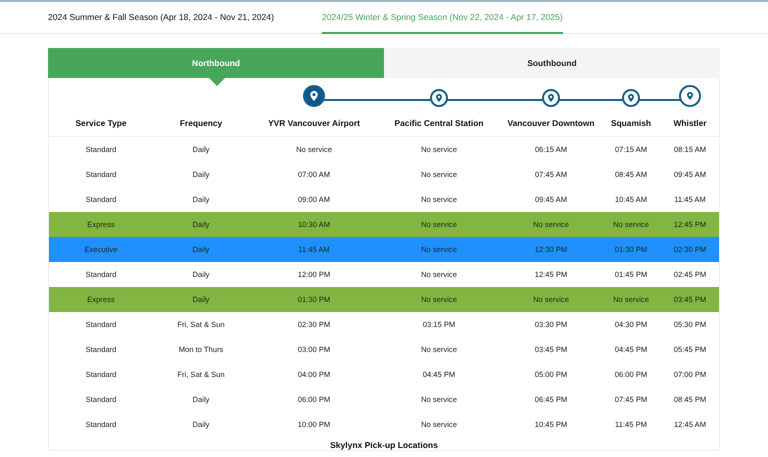 The width and height of the screenshot is (768, 457). I want to click on section-heading: Skylynx Pick-up Locations, so click(384, 444).